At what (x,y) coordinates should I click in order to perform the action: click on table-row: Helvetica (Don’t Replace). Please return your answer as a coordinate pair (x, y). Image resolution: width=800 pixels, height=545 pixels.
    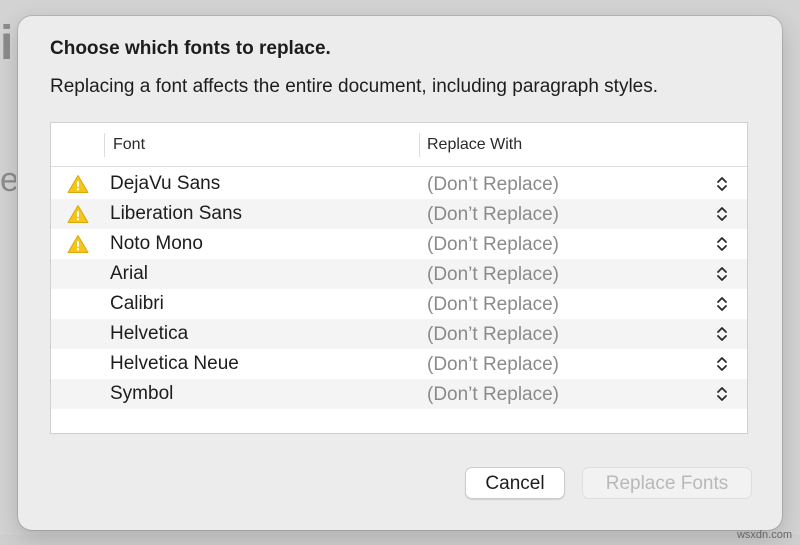
    Looking at the image, I should click on (399, 334).